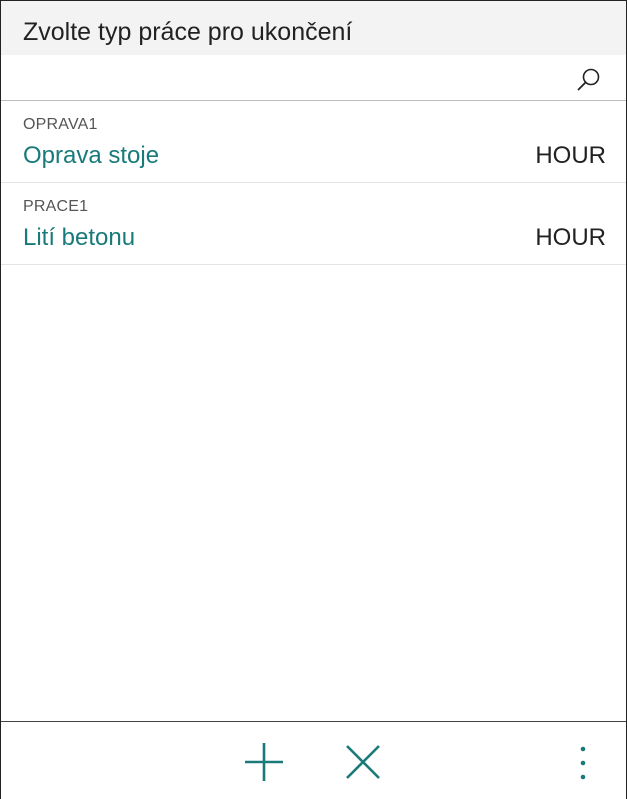 This screenshot has width=627, height=799. Describe the element at coordinates (56, 206) in the screenshot. I see `item-code: PRACE1` at that location.